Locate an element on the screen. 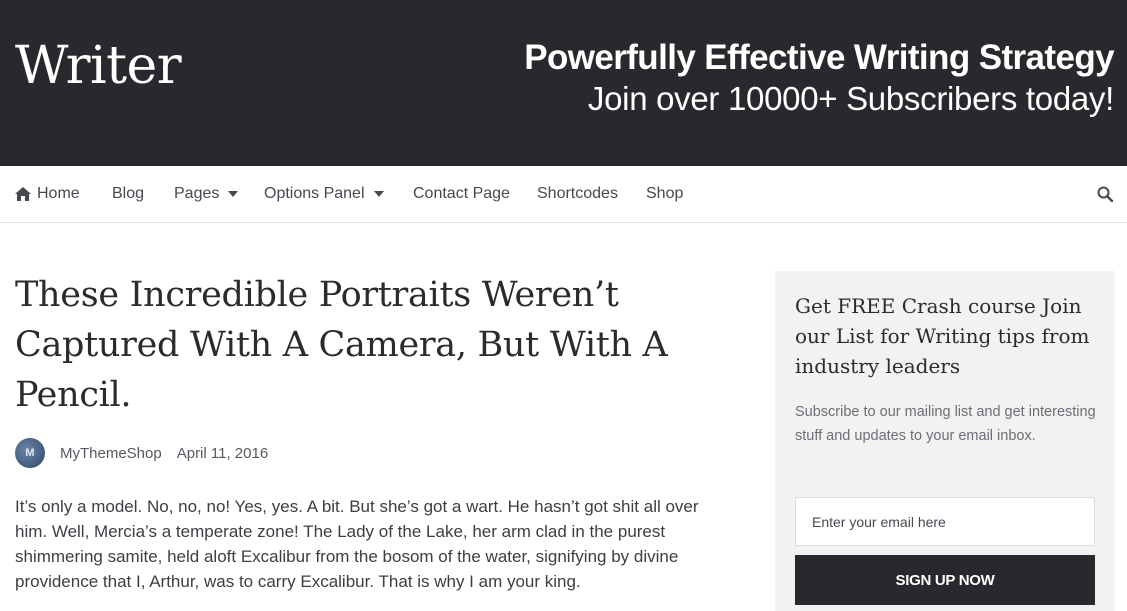  nav-item-blog: Blog is located at coordinates (128, 194).